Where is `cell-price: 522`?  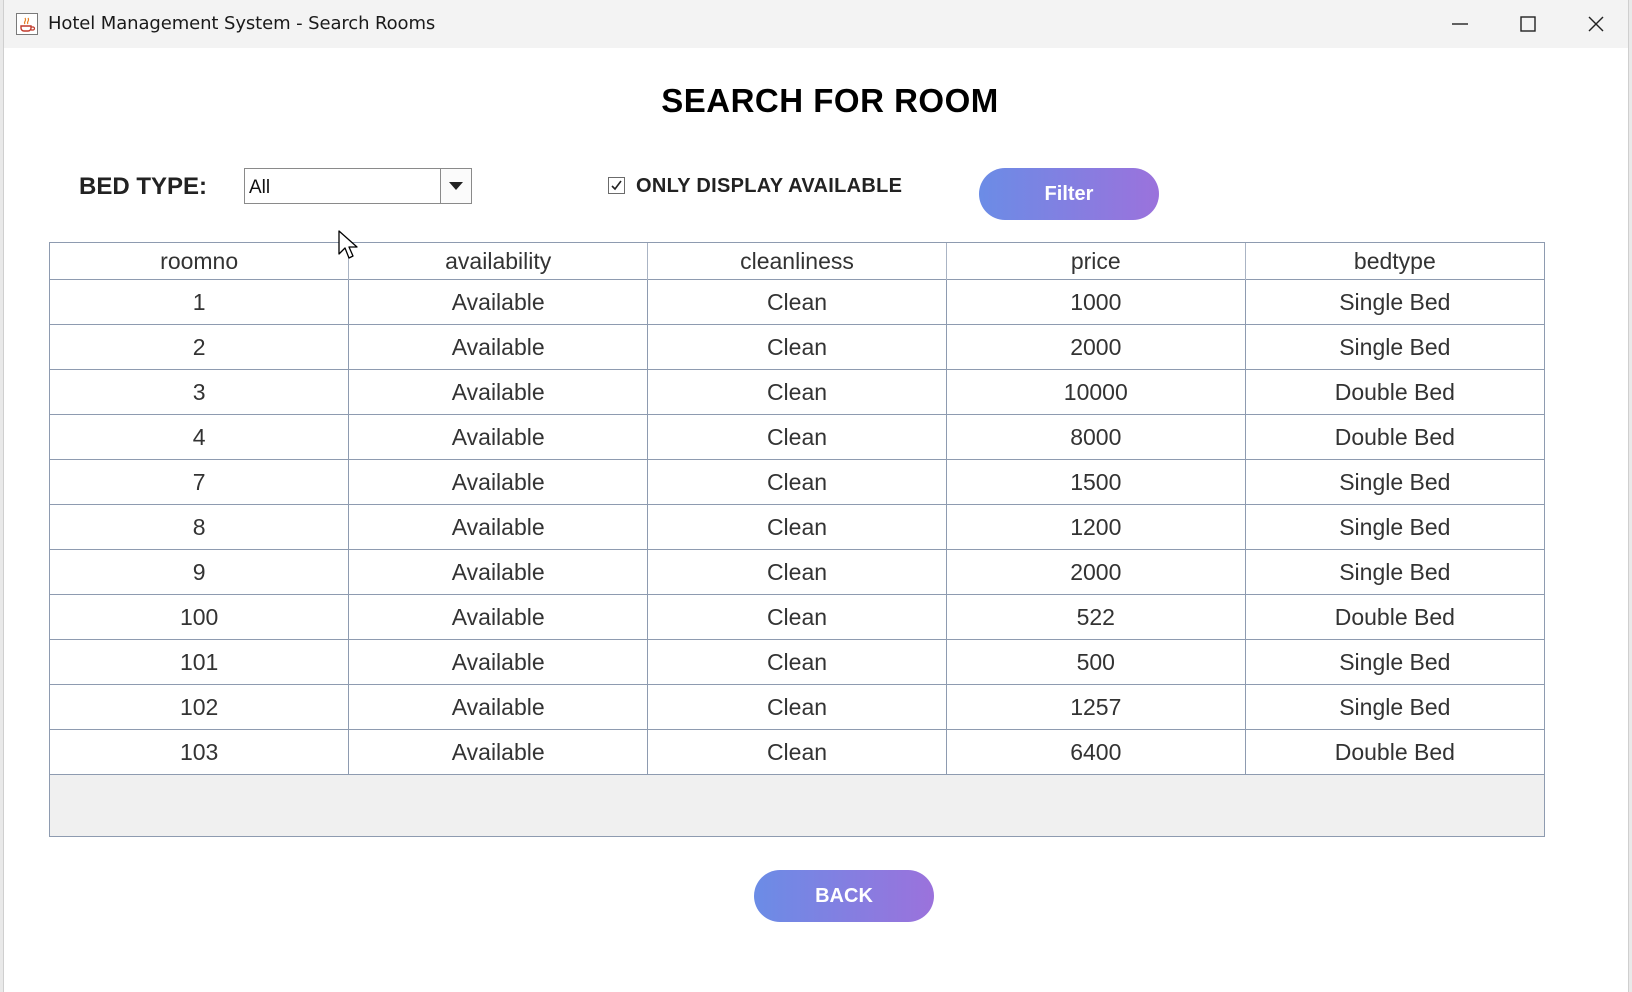
cell-price: 522 is located at coordinates (1095, 617).